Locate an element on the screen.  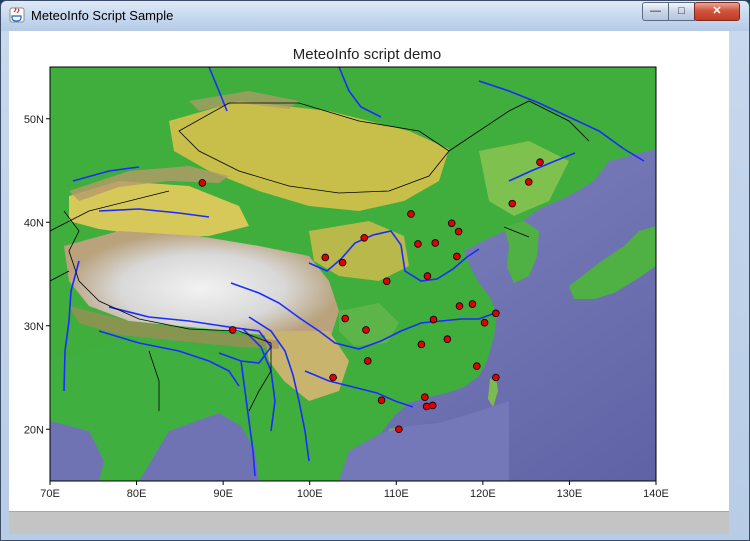
x-tick-label: 120E is located at coordinates (483, 494).